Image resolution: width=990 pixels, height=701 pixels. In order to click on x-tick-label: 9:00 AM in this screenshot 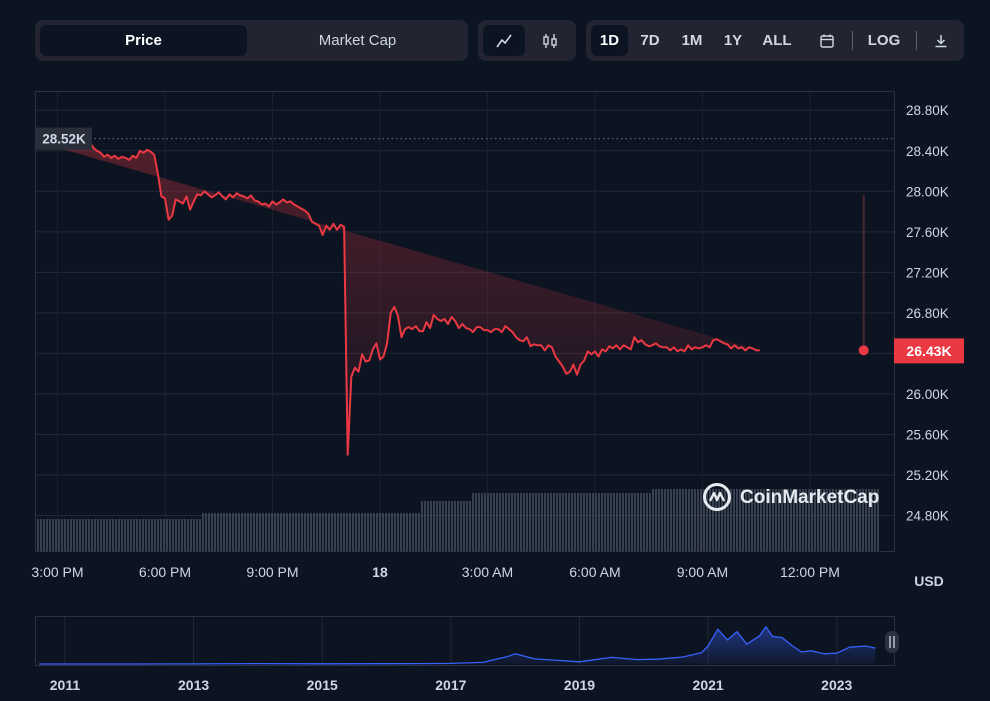, I will do `click(702, 572)`.